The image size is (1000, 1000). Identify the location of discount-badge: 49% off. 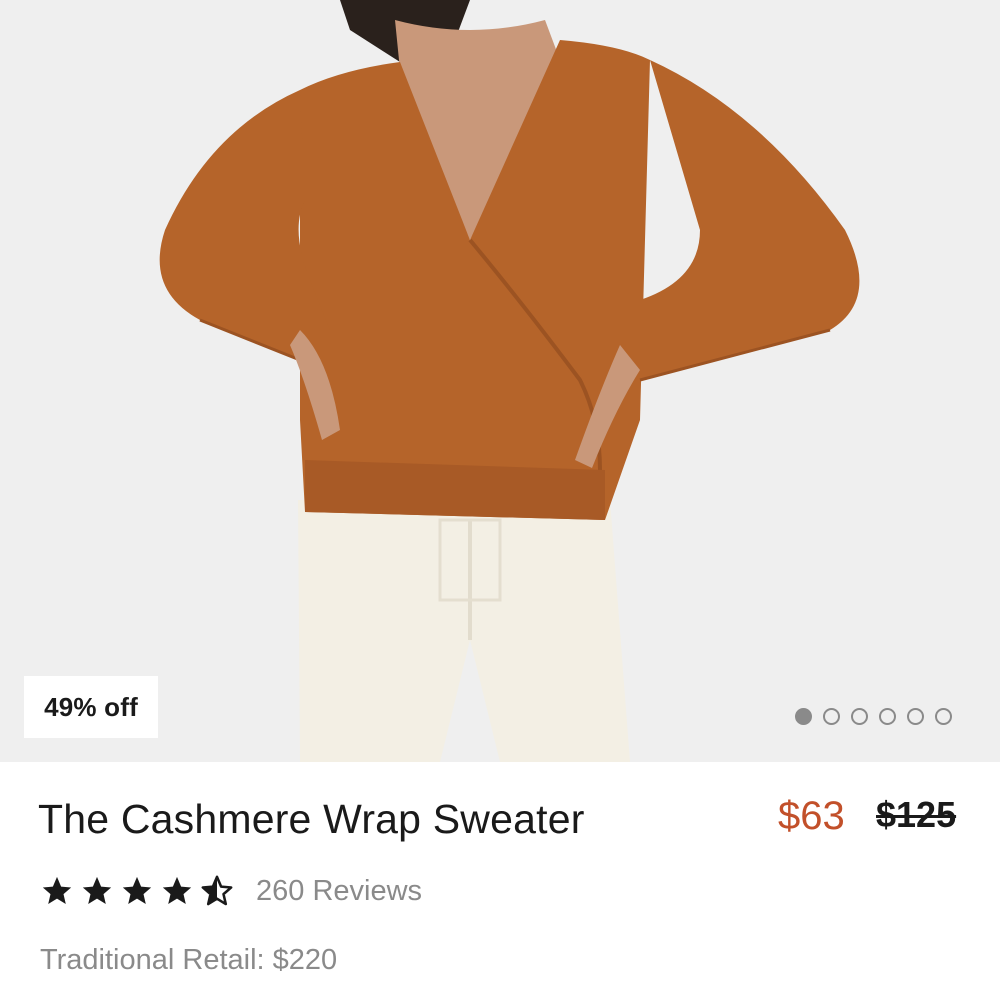
(91, 707).